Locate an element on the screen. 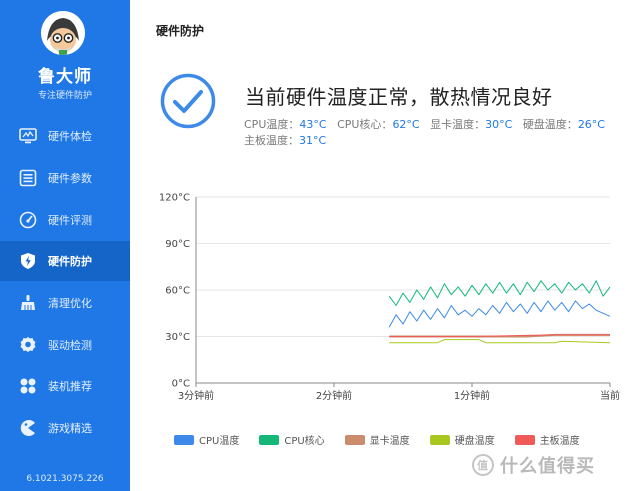 Image resolution: width=640 pixels, height=491 pixels. status-headline: 当前硬件温度正常，散热情况良好 is located at coordinates (399, 97).